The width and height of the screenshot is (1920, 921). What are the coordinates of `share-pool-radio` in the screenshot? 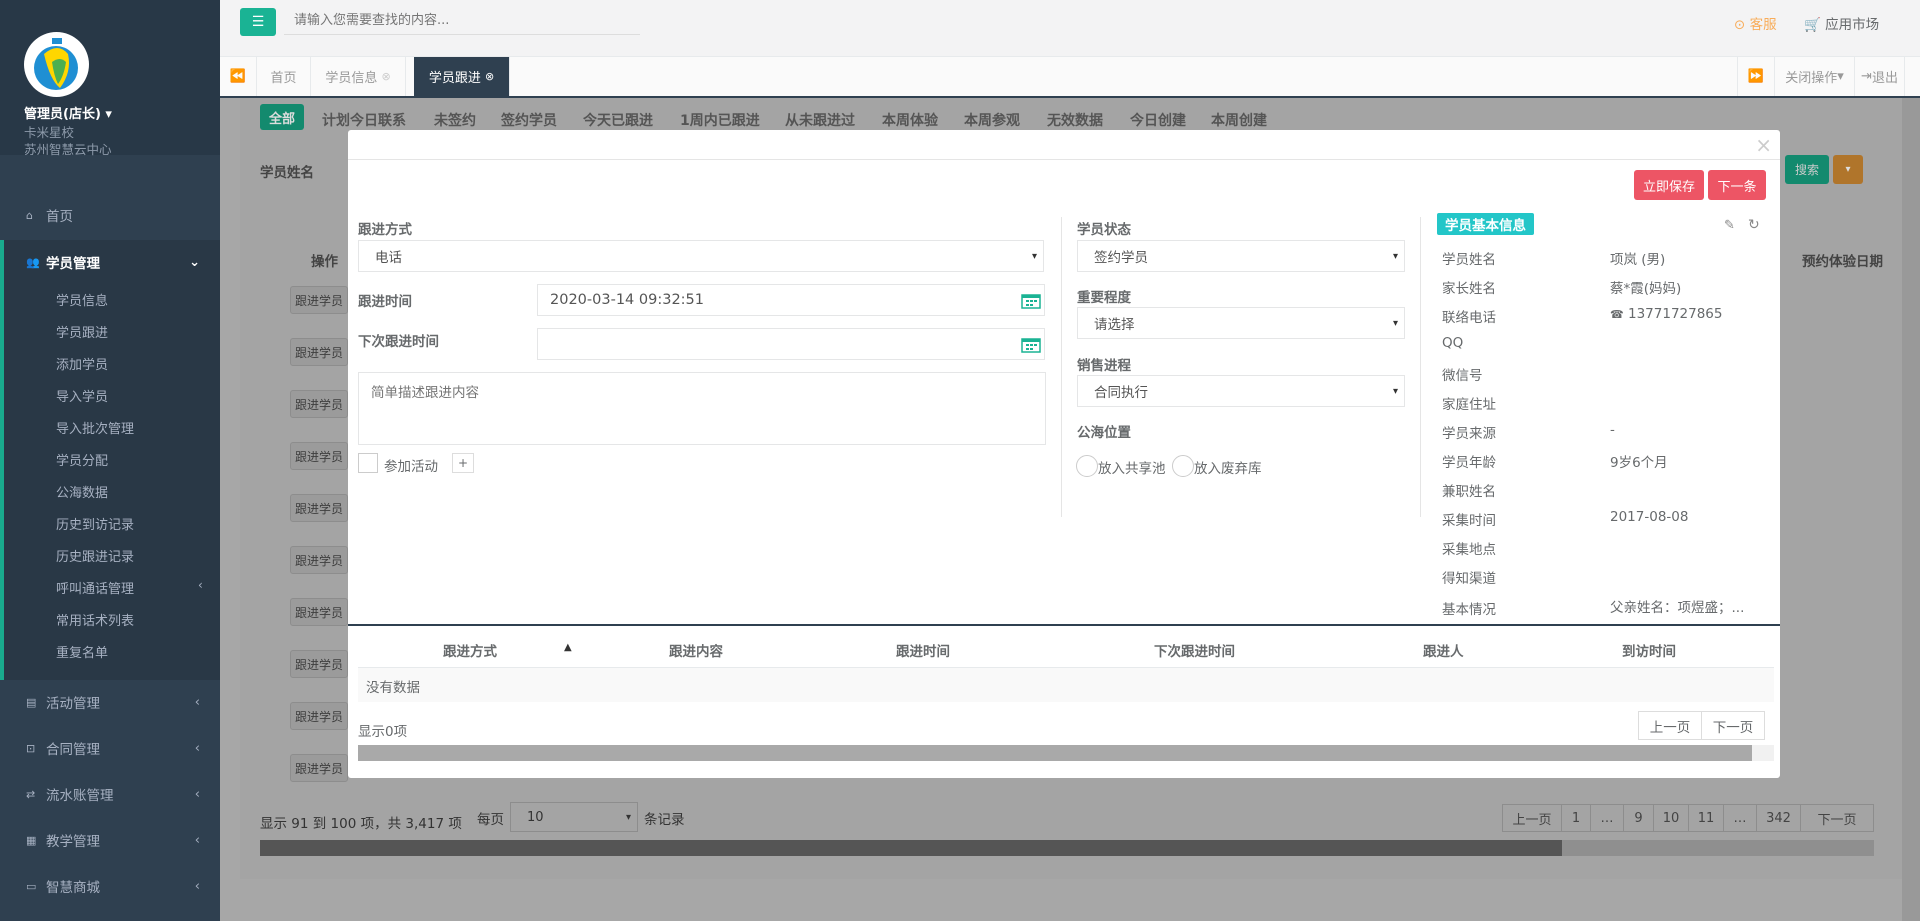 It's located at (1087, 466).